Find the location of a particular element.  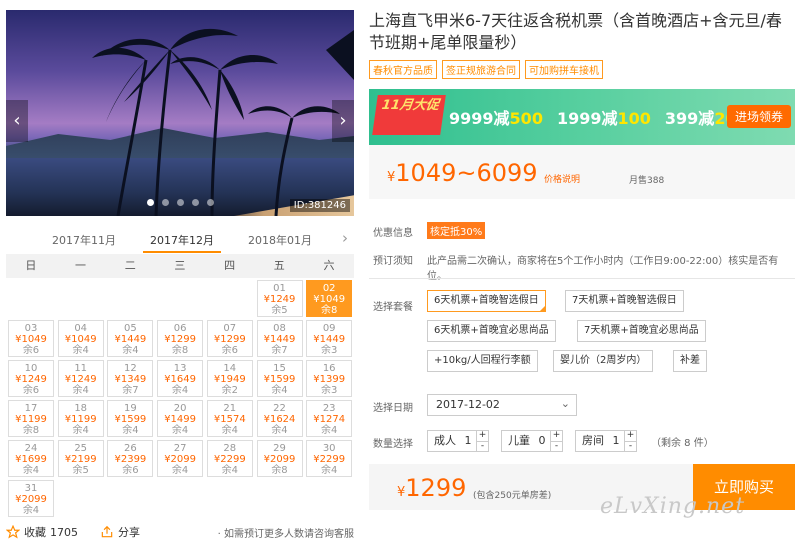

calendar-day-number: 22 is located at coordinates (279, 408).